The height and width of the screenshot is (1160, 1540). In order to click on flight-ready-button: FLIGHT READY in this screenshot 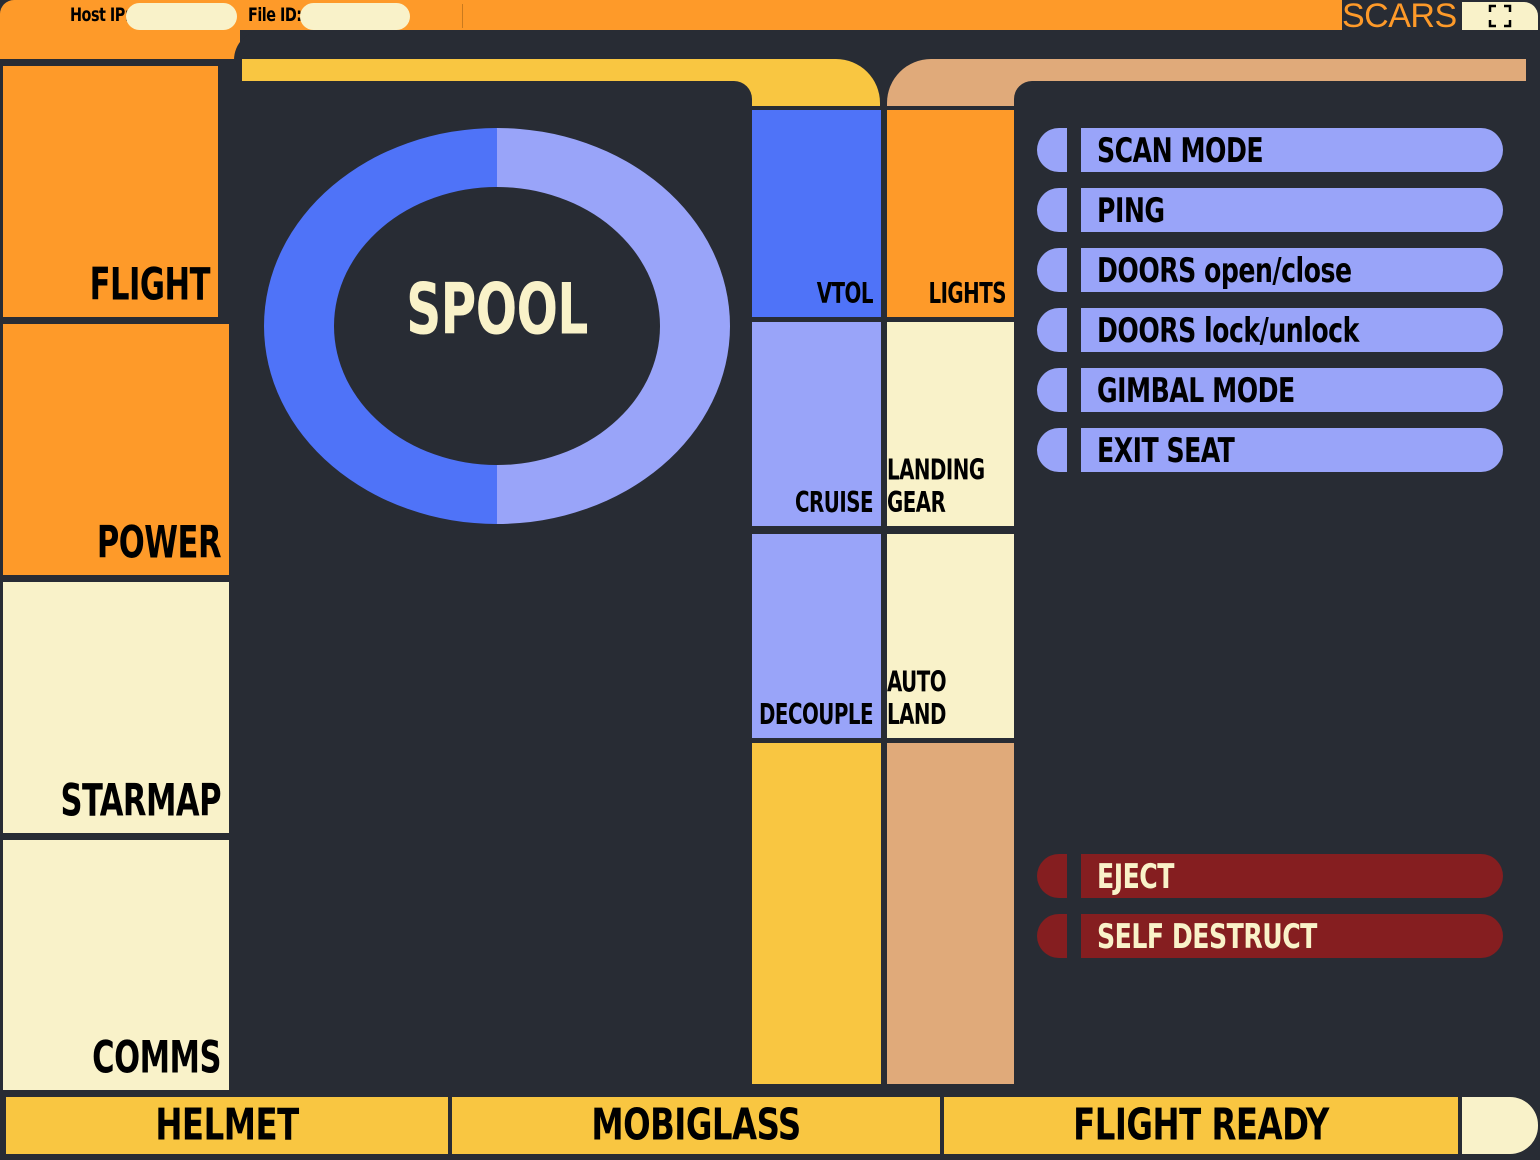, I will do `click(1201, 1125)`.